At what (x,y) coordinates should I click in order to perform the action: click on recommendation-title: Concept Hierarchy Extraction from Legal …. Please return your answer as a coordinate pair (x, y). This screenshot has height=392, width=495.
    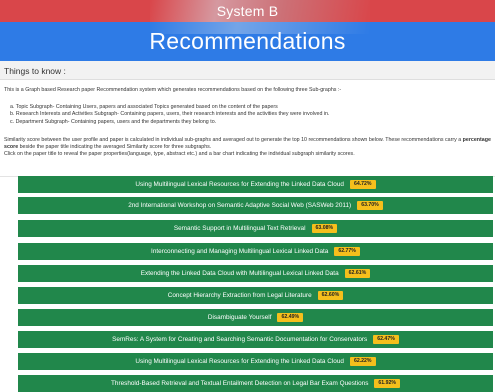
    Looking at the image, I should click on (240, 295).